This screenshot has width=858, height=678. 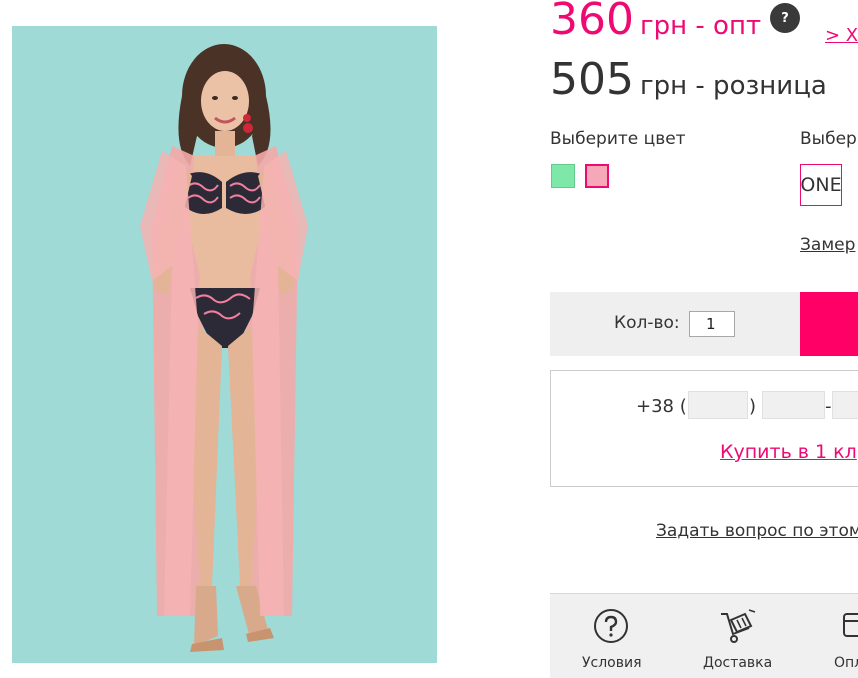 I want to click on color-select-label: Выберите цвет, so click(x=618, y=139).